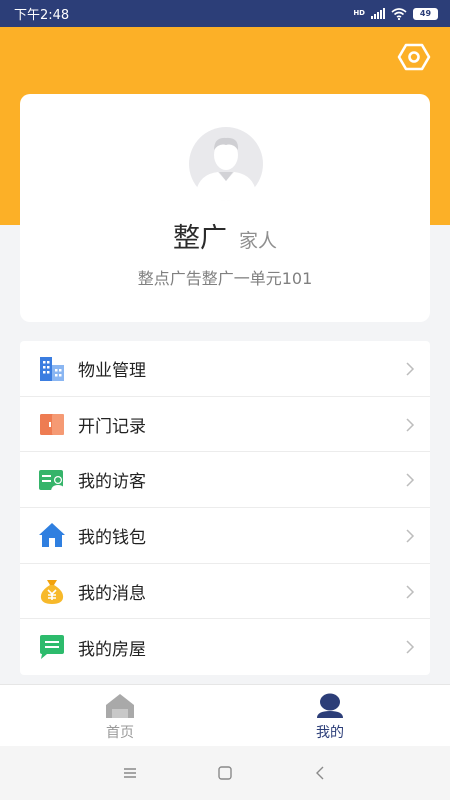  I want to click on house-wallet-icon, so click(52, 535).